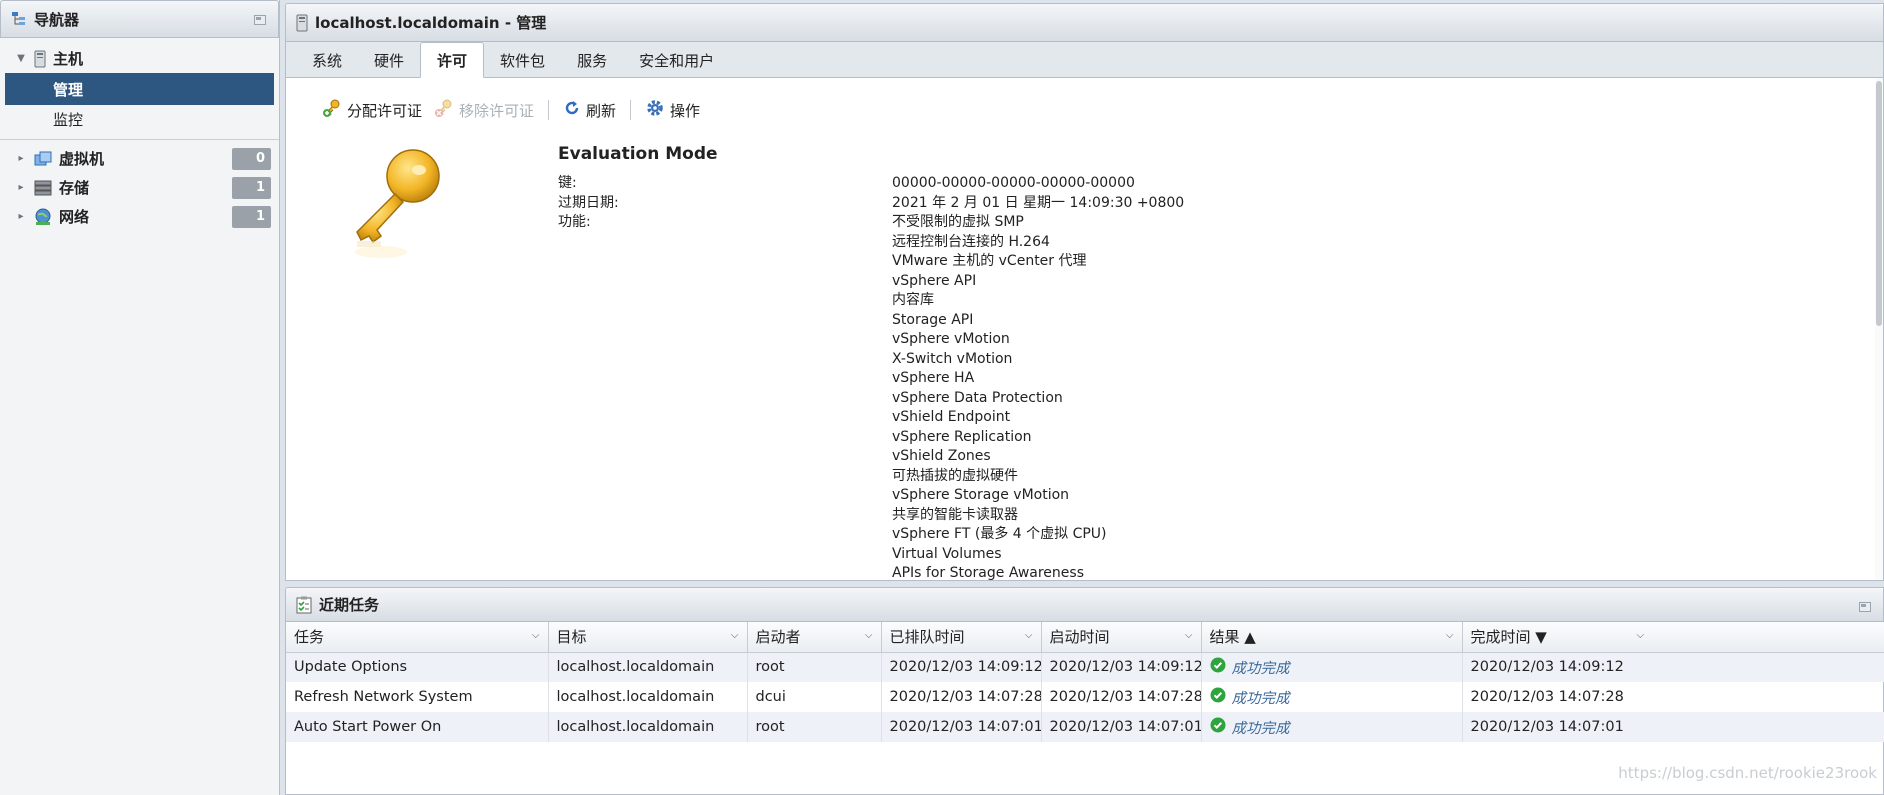 This screenshot has width=1884, height=795. Describe the element at coordinates (676, 60) in the screenshot. I see `tab-security-users: 安全和用户` at that location.